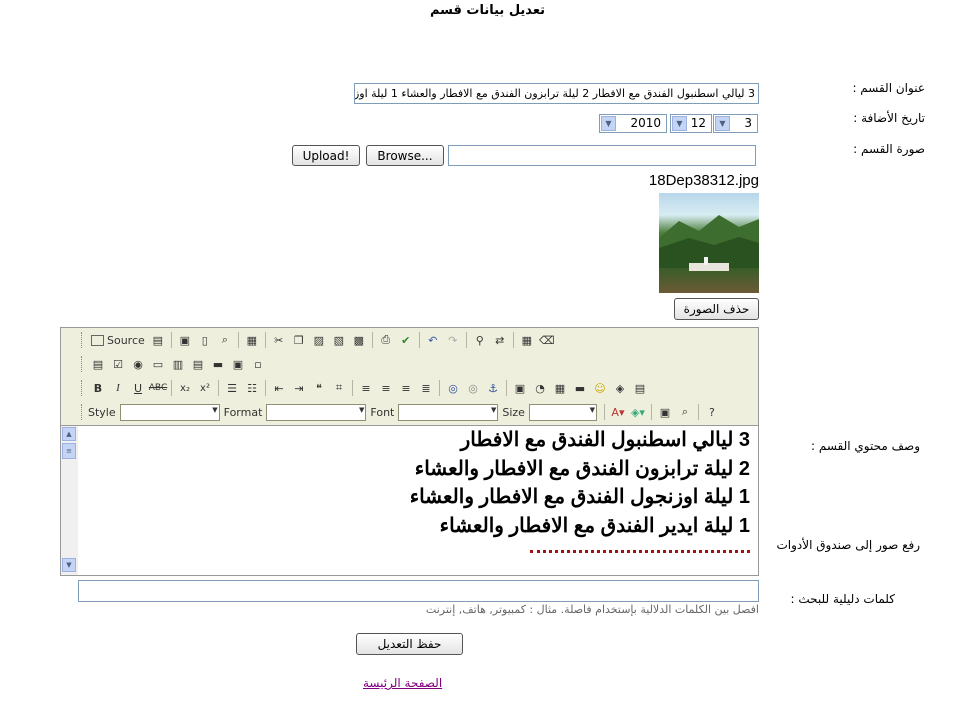 This screenshot has height=720, width=975. Describe the element at coordinates (594, 525) in the screenshot. I see `content-line: 1 ليلة ايدير الفندق مع الافطار والعشاء` at that location.